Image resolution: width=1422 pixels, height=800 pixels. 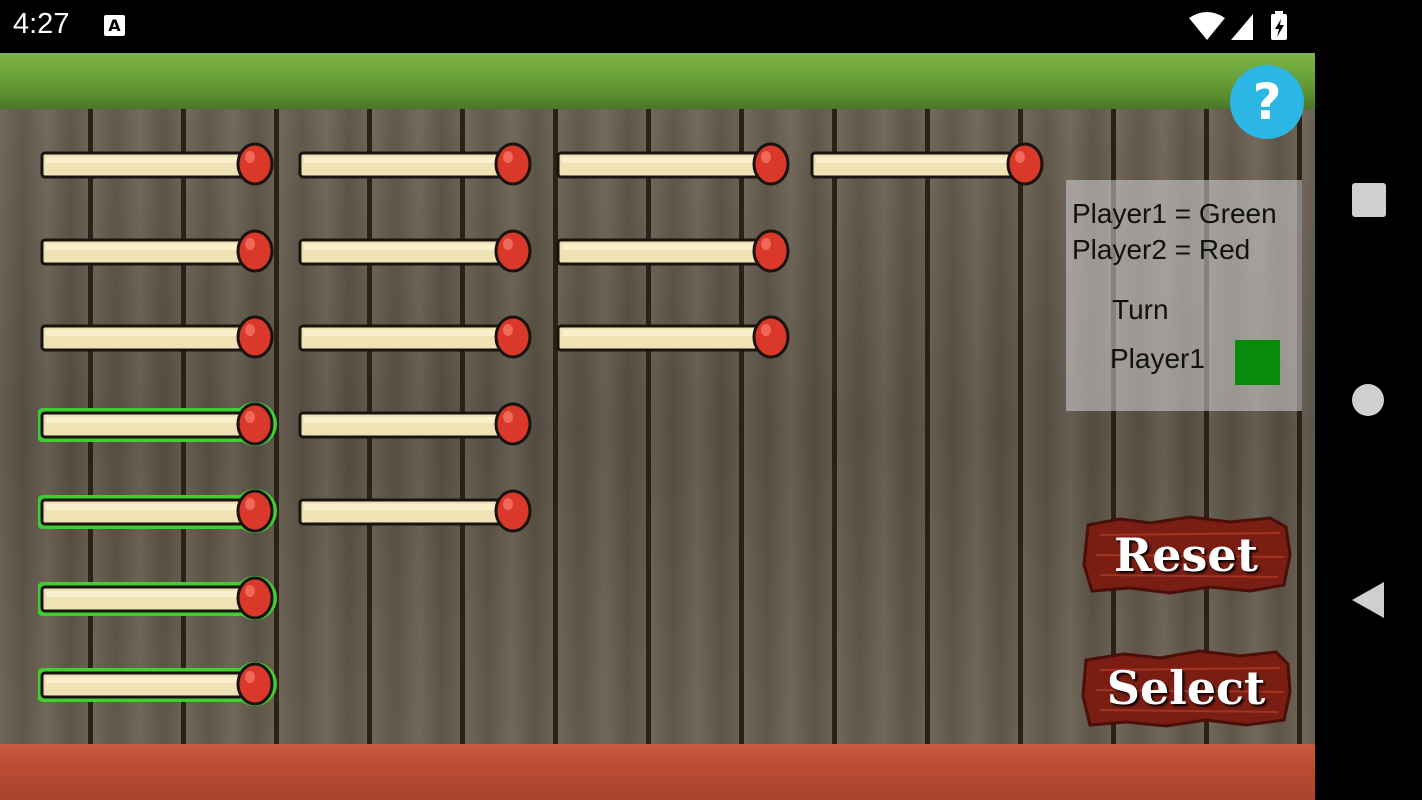 I want to click on status-bar: 4:27 A, so click(x=657, y=26).